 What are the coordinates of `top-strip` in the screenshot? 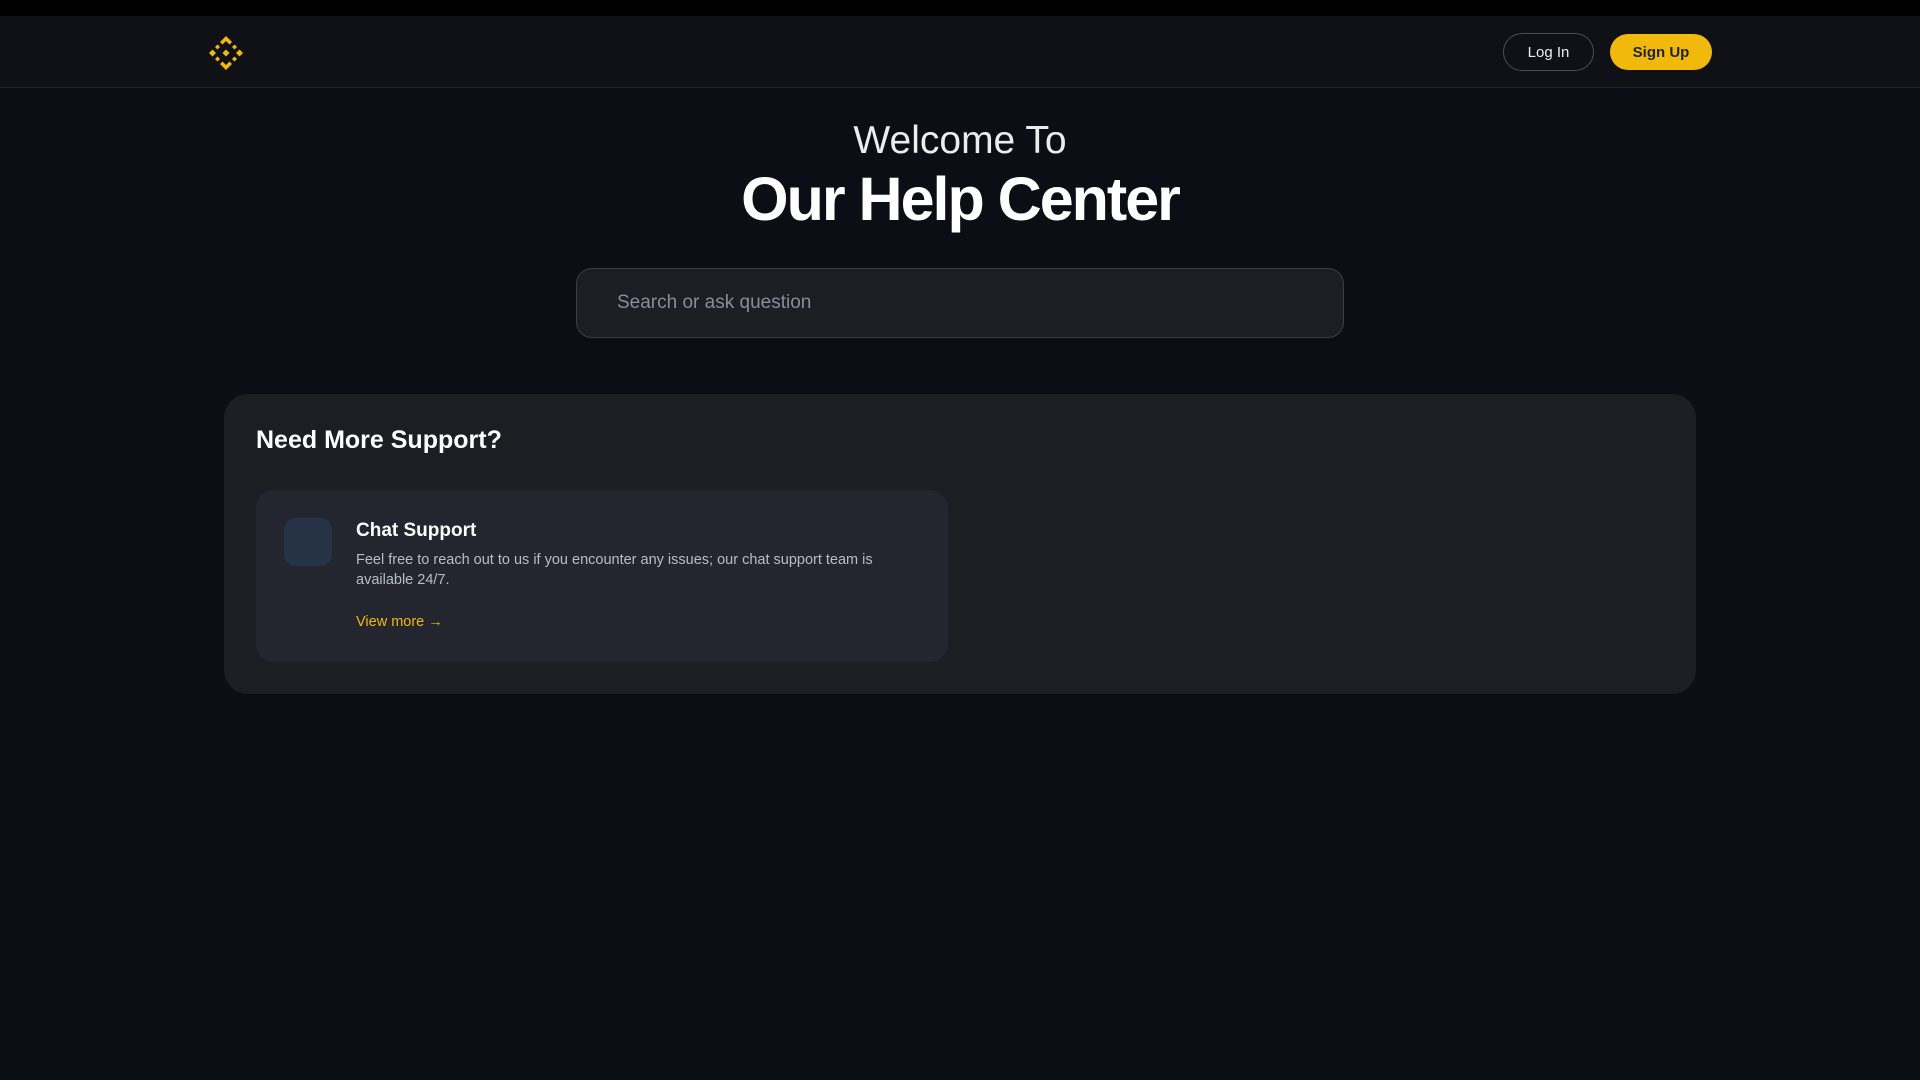 It's located at (960, 8).